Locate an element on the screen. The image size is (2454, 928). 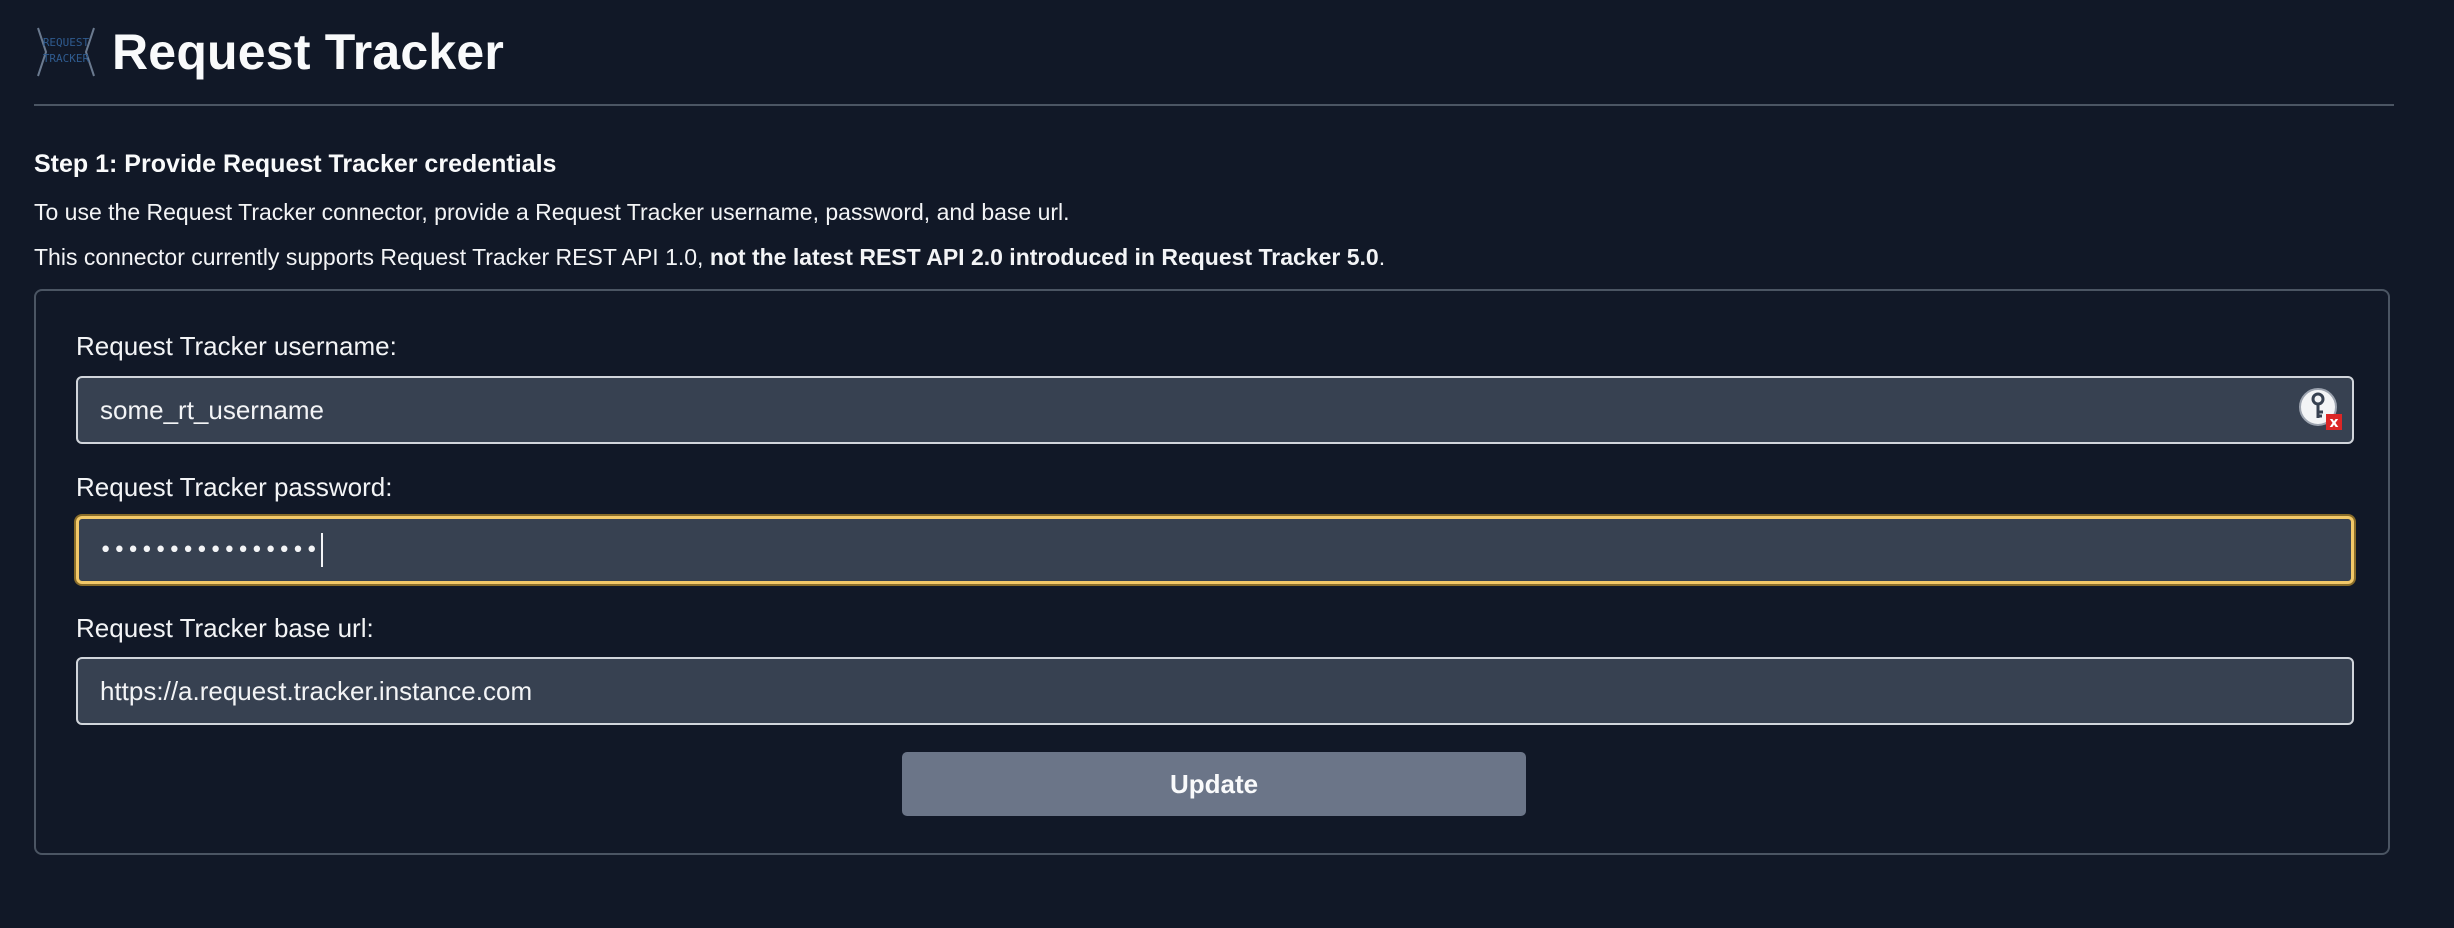
base-url-field is located at coordinates (1215, 691).